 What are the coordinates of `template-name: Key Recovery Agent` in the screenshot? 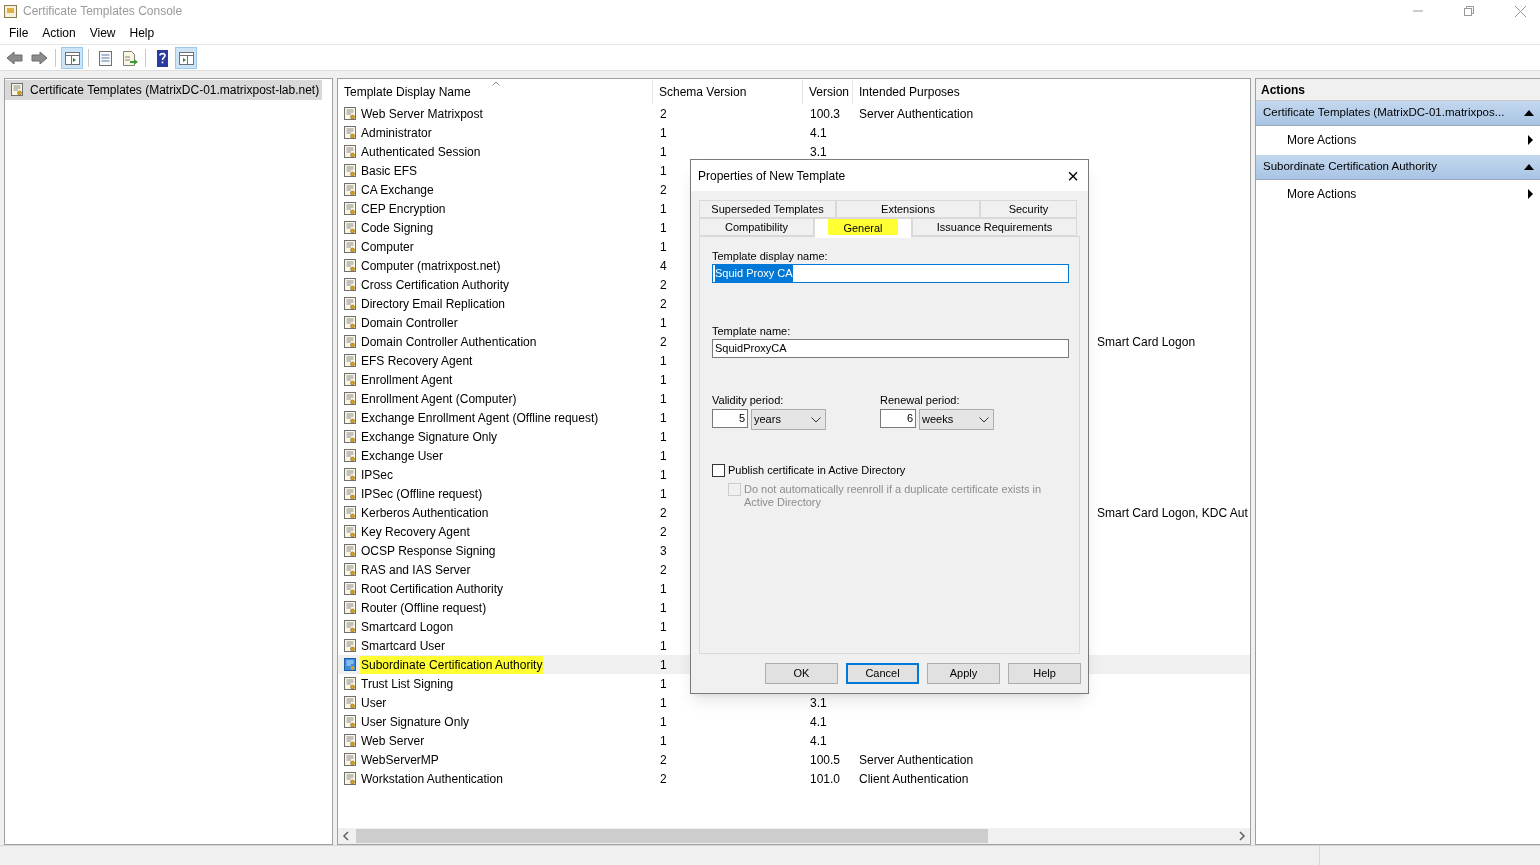 It's located at (415, 532).